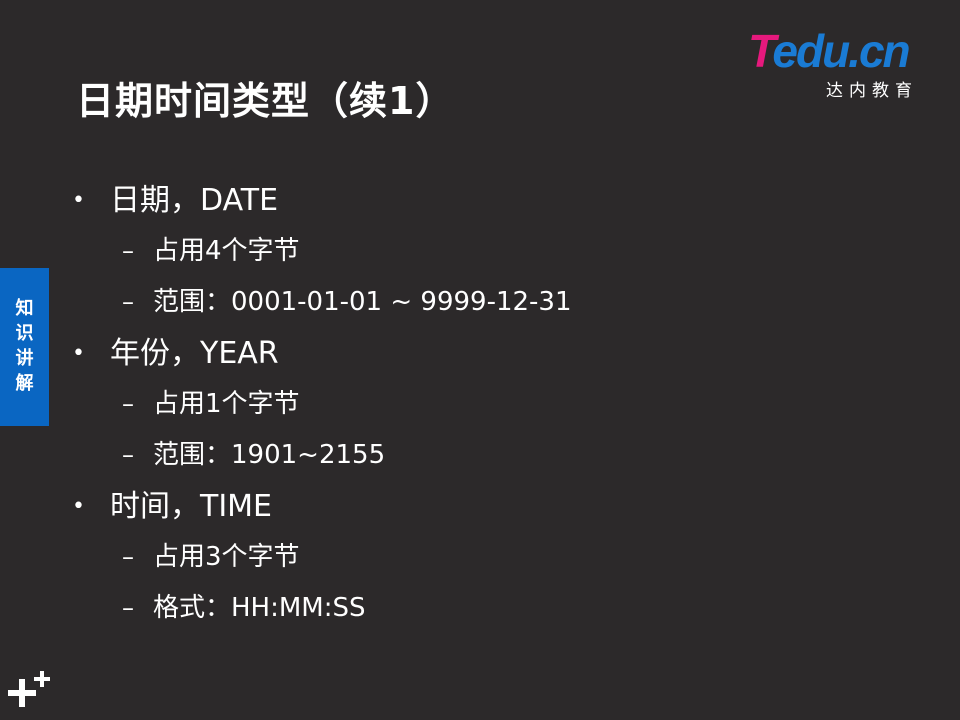 The height and width of the screenshot is (720, 960). I want to click on plus-cross-icon, so click(29, 689).